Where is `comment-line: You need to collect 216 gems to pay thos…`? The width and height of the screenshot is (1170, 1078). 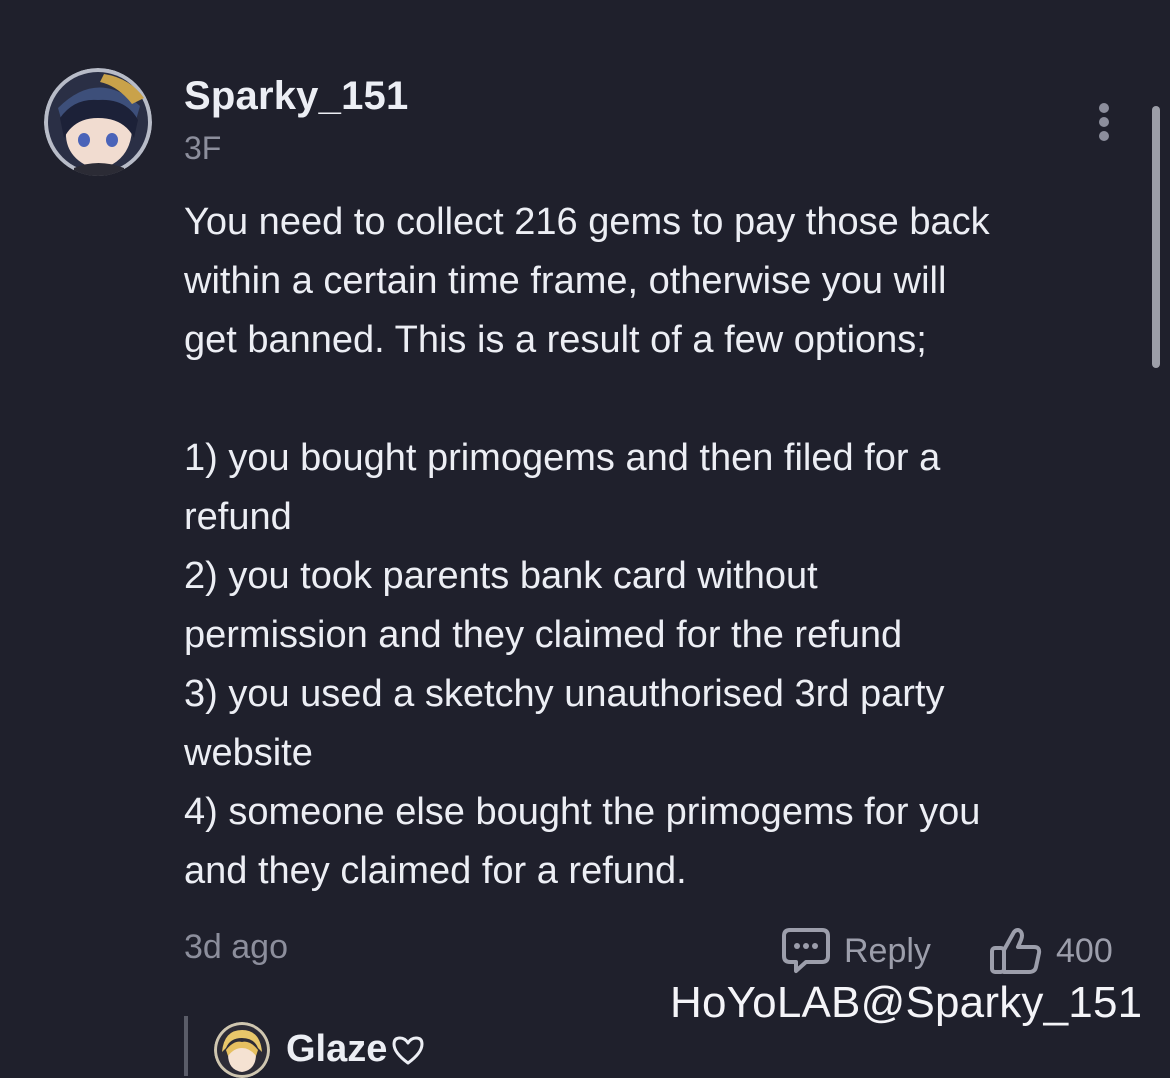 comment-line: You need to collect 216 gems to pay thos… is located at coordinates (587, 222).